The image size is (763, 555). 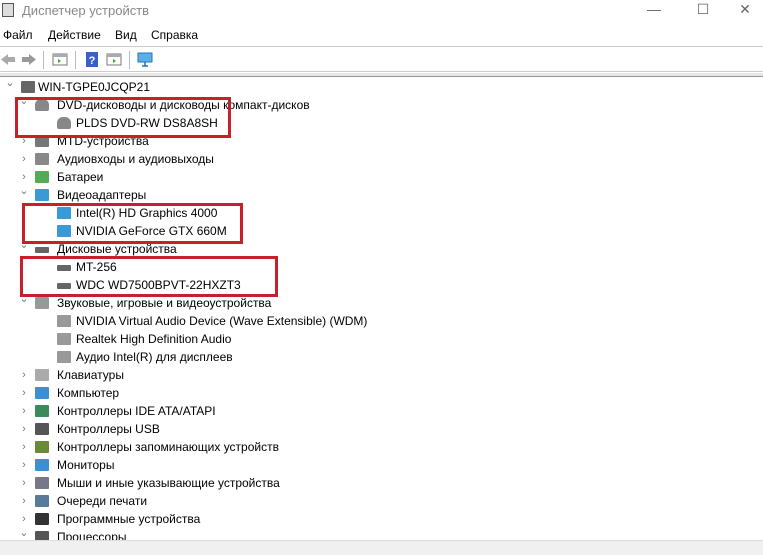 What do you see at coordinates (381, 59) in the screenshot?
I see `toolbar: ?` at bounding box center [381, 59].